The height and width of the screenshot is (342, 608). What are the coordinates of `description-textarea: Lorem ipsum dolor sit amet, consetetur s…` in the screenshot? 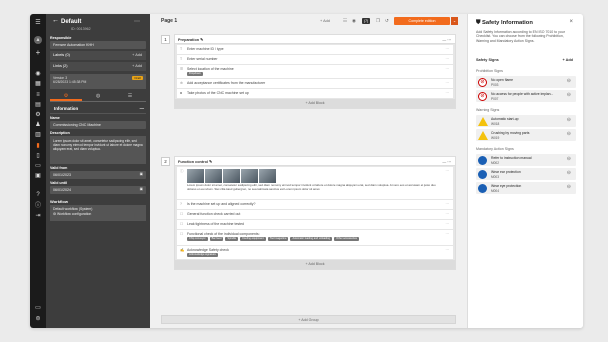 It's located at (98, 150).